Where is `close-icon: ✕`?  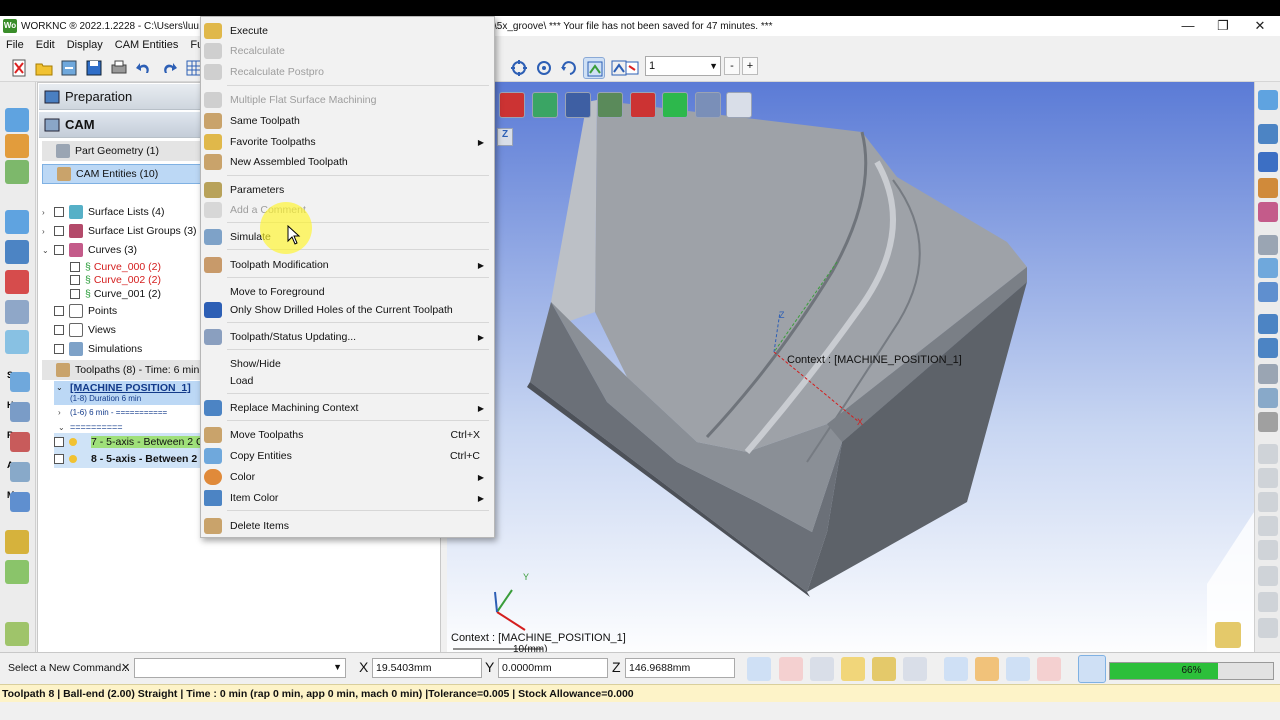
close-icon: ✕ is located at coordinates (125, 667).